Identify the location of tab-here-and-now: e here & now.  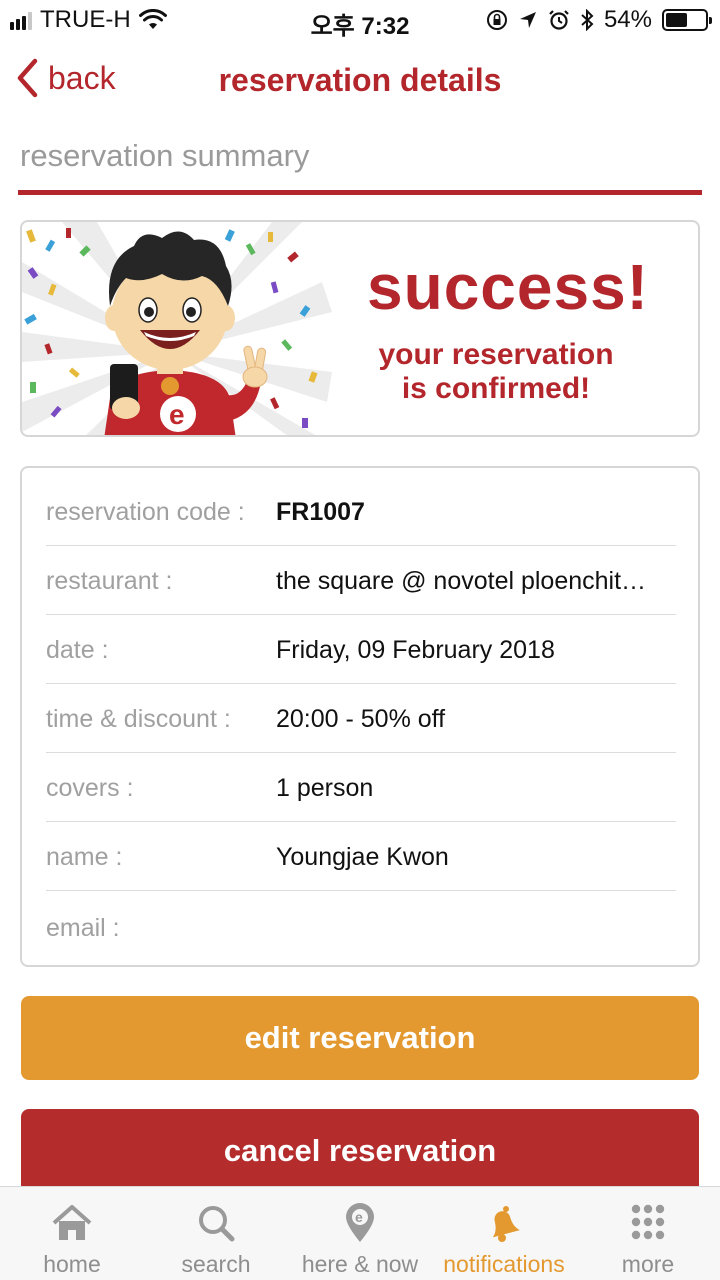
(360, 1233).